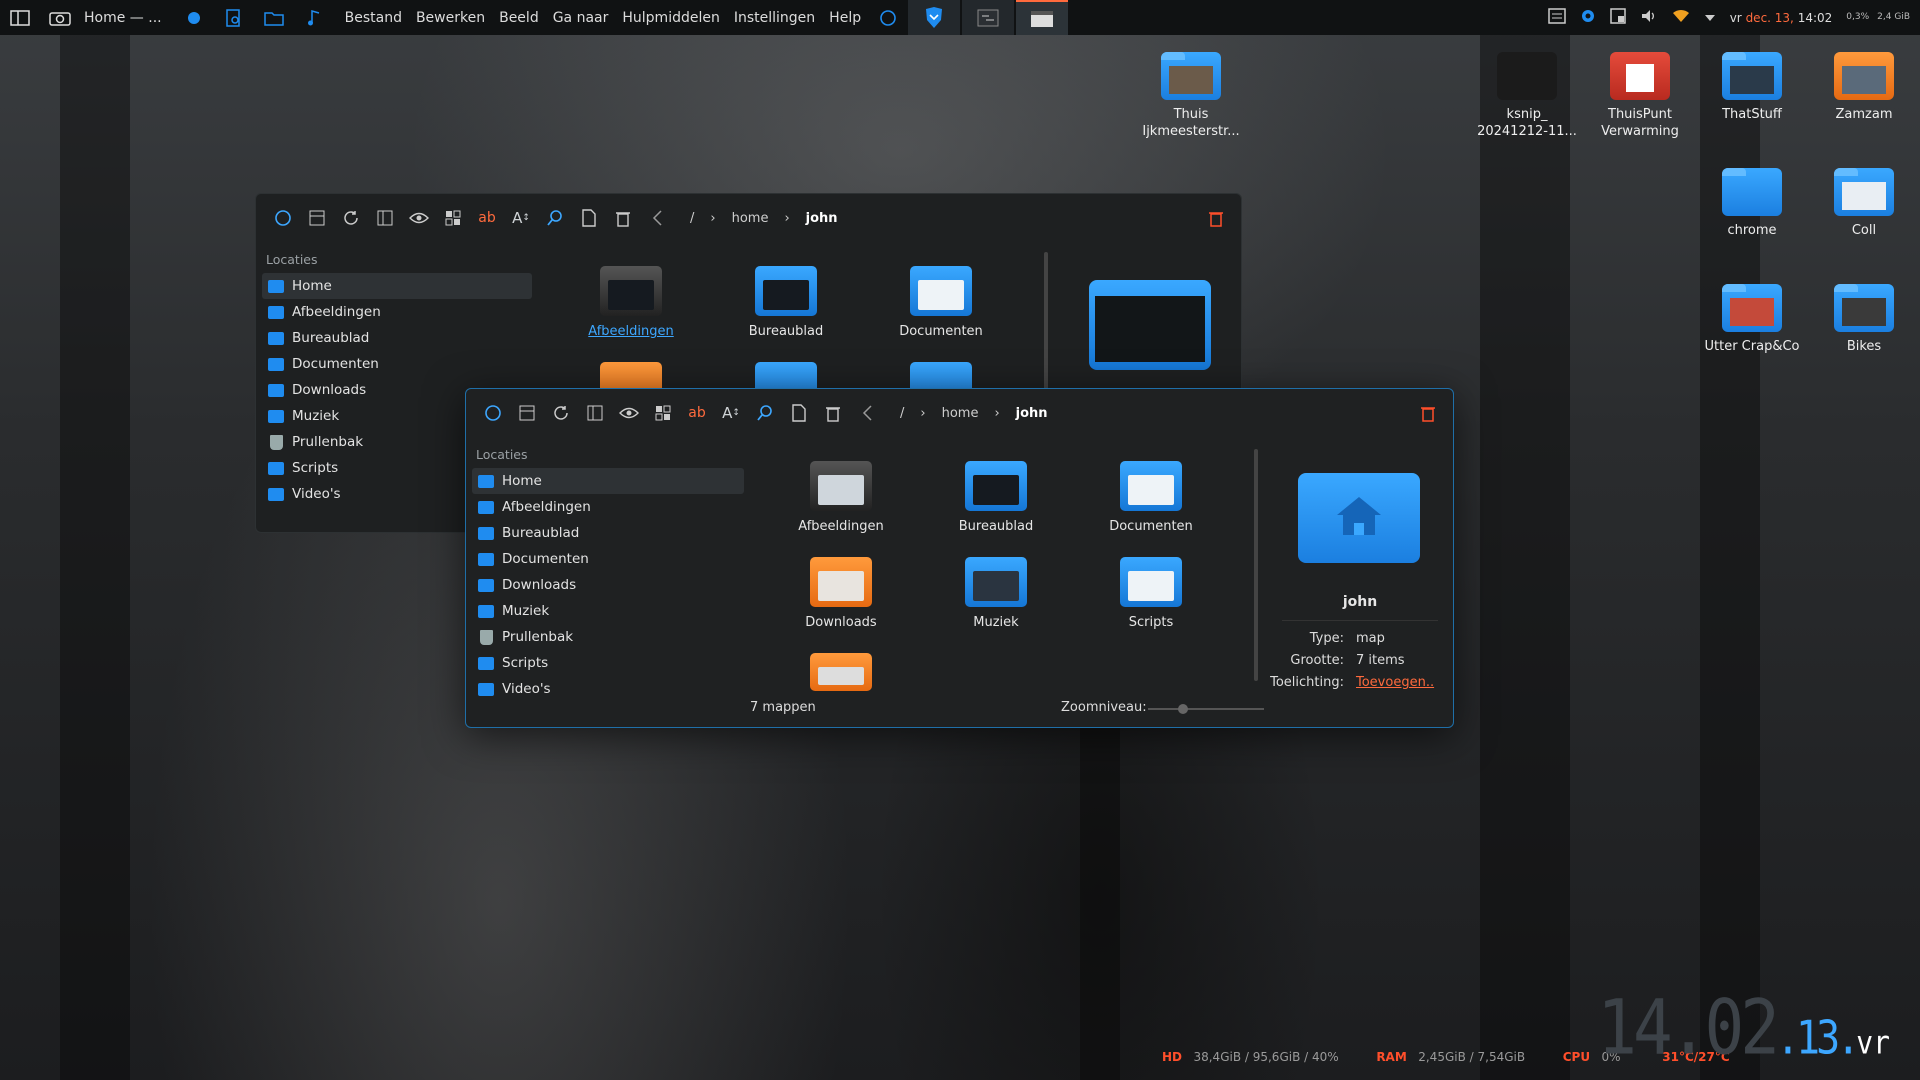 Image resolution: width=1920 pixels, height=1080 pixels. Describe the element at coordinates (314, 18) in the screenshot. I see `music-note-icon` at that location.